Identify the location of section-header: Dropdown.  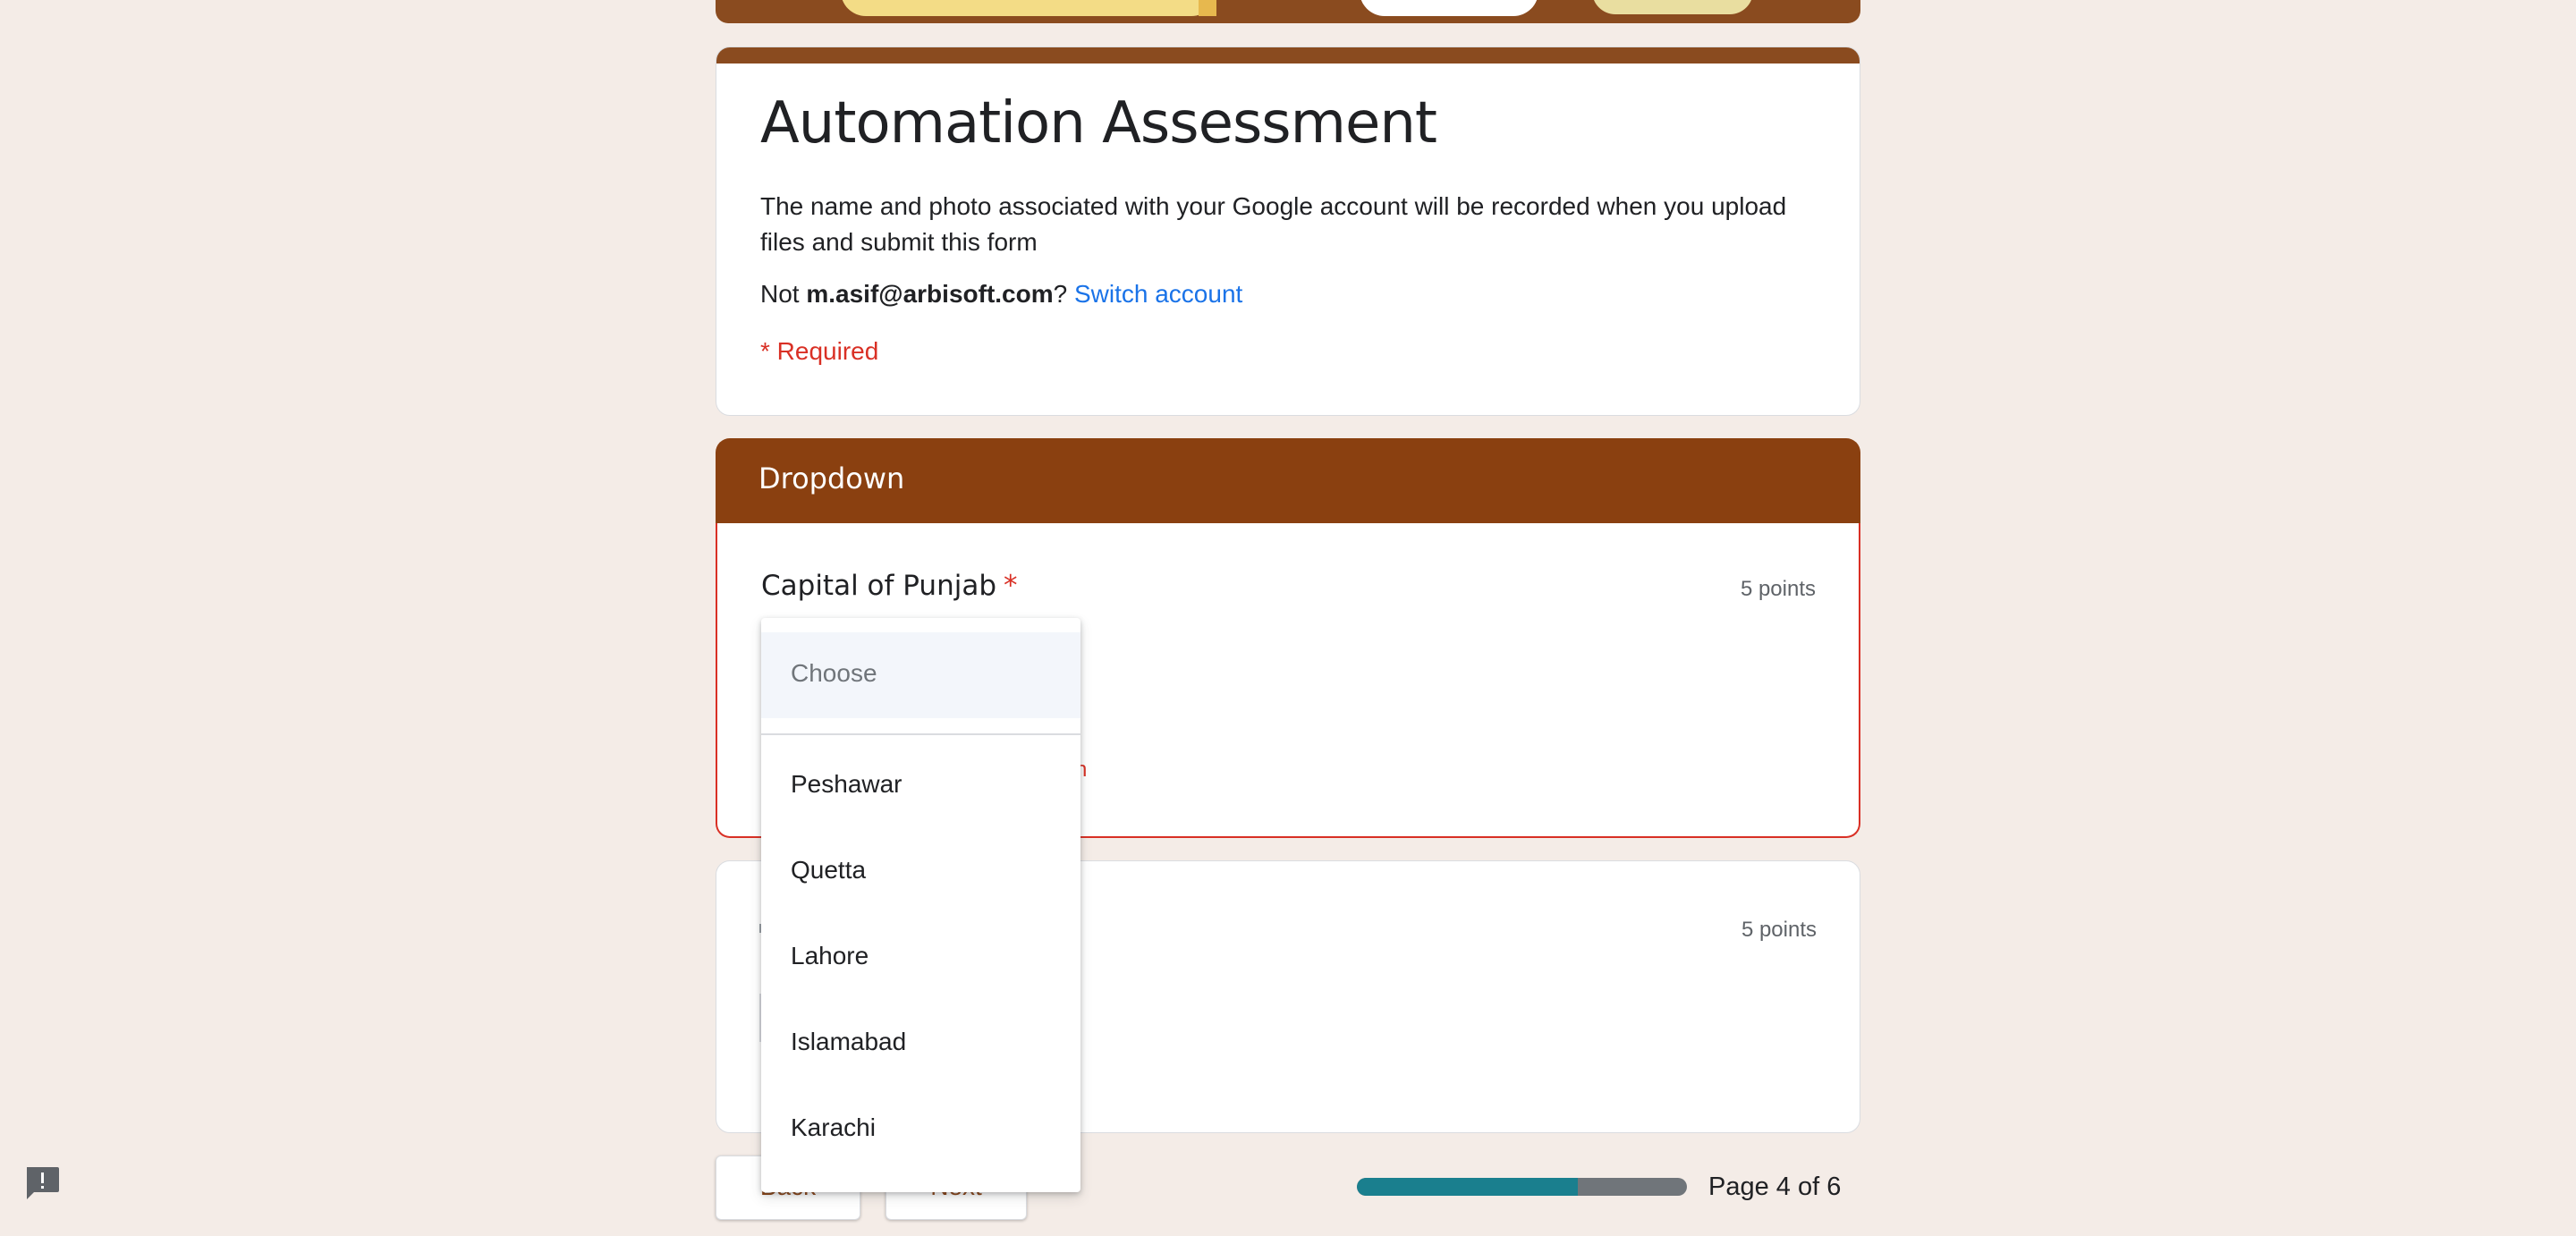
(1288, 481).